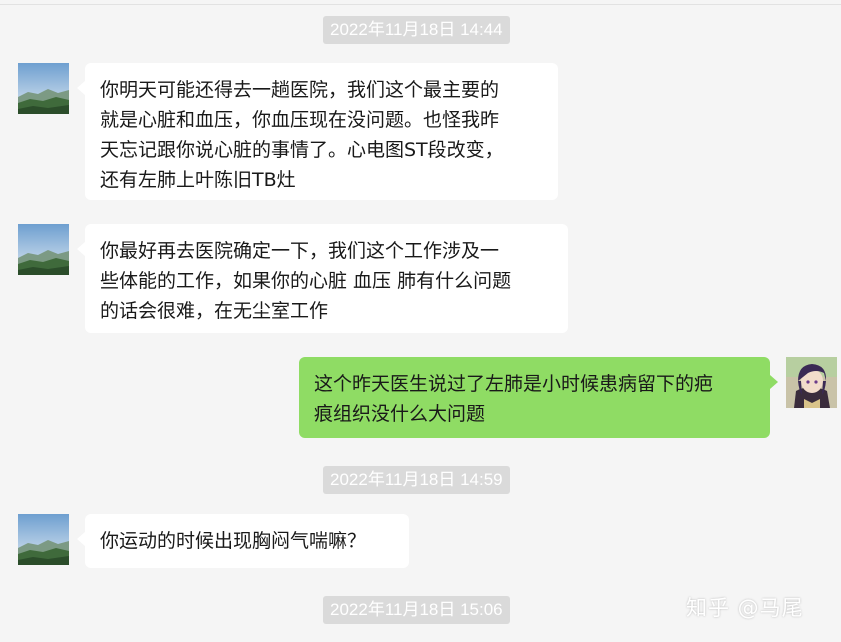 Image resolution: width=841 pixels, height=642 pixels. I want to click on anime-character-avatar-icon, so click(811, 382).